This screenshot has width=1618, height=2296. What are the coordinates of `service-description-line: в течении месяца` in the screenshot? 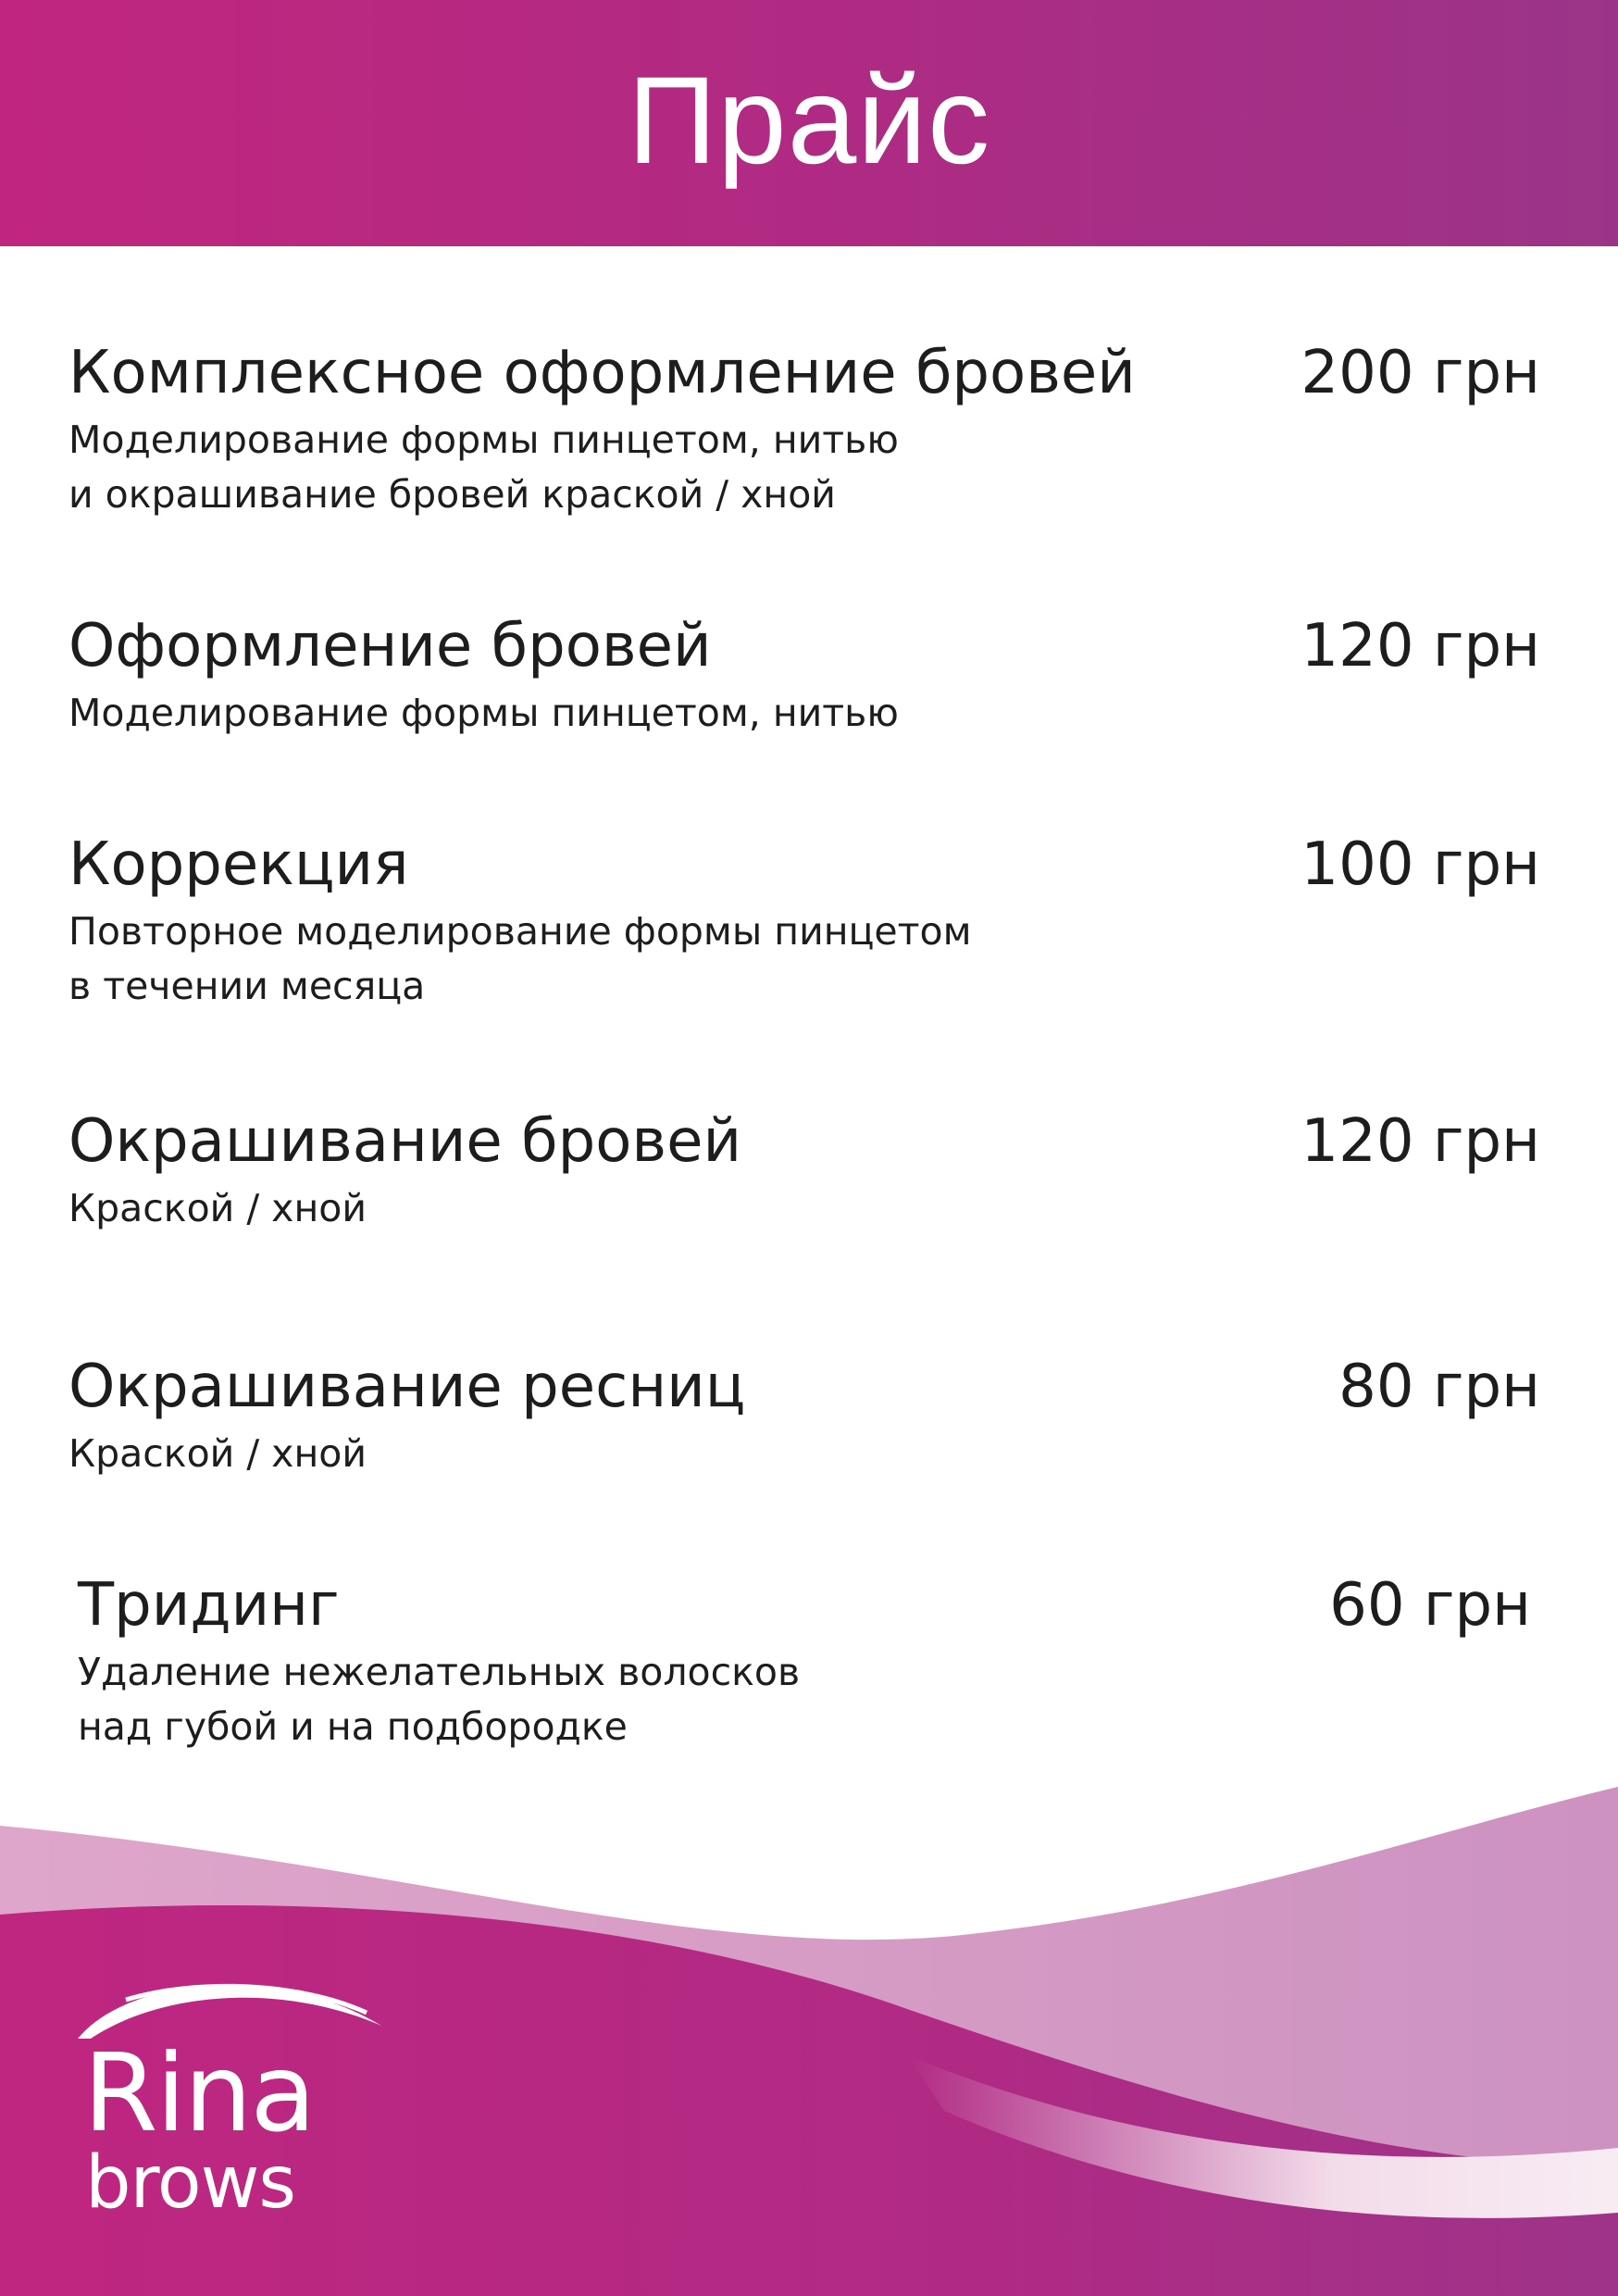 It's located at (247, 986).